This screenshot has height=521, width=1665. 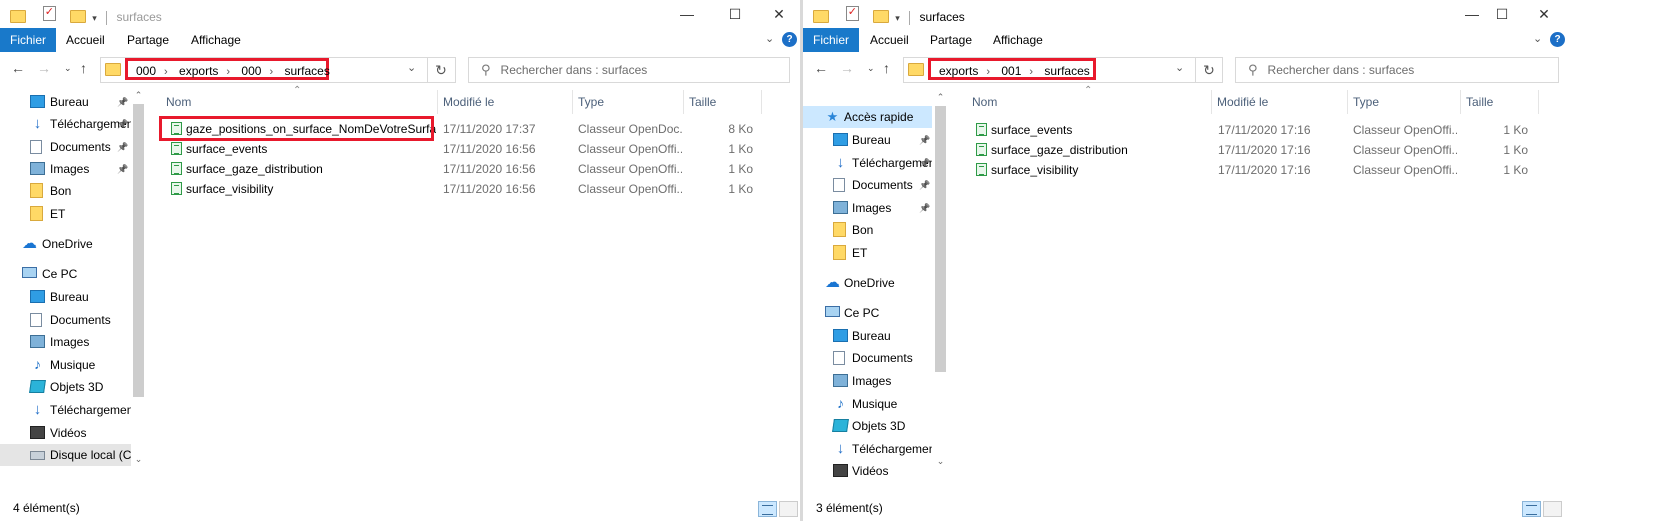 I want to click on address-bar: exports › 001 › surfaces ⌄ ↻, so click(x=1063, y=70).